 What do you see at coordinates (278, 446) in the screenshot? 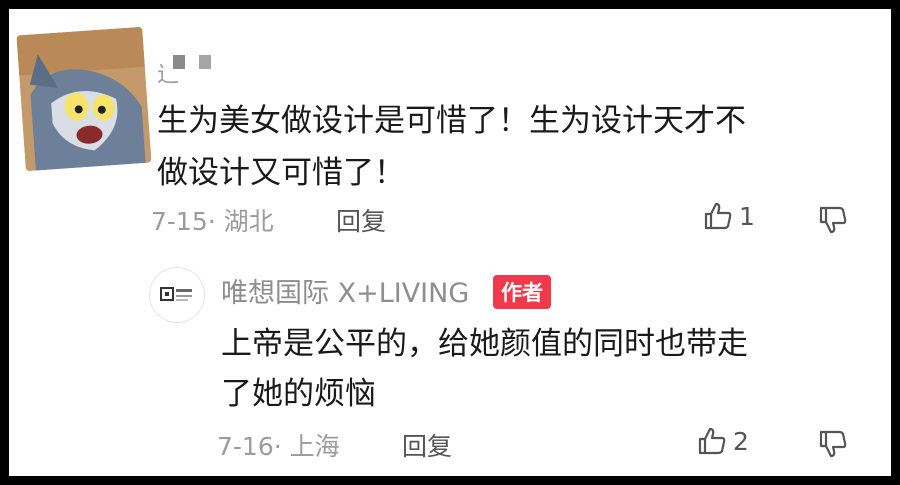
I see `reply-date-location: 7-16· 上海` at bounding box center [278, 446].